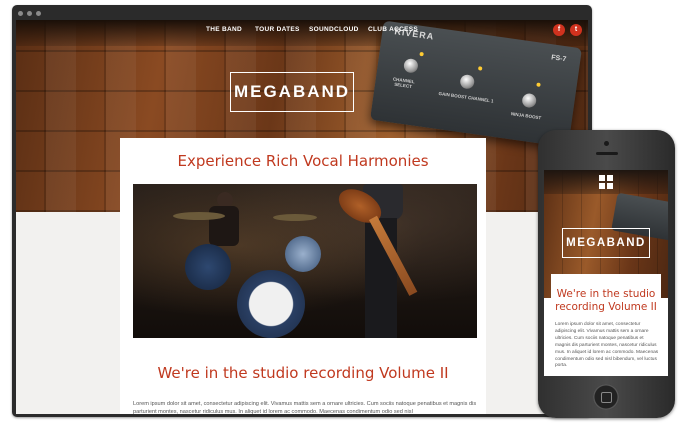 This screenshot has width=684, height=423. I want to click on pedal-model: FS-7, so click(558, 59).